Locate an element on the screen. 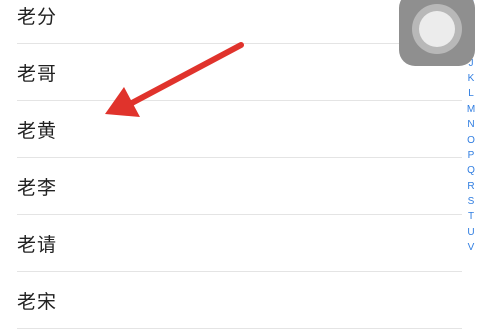 This screenshot has width=480, height=329. red-arrow-icon is located at coordinates (174, 79).